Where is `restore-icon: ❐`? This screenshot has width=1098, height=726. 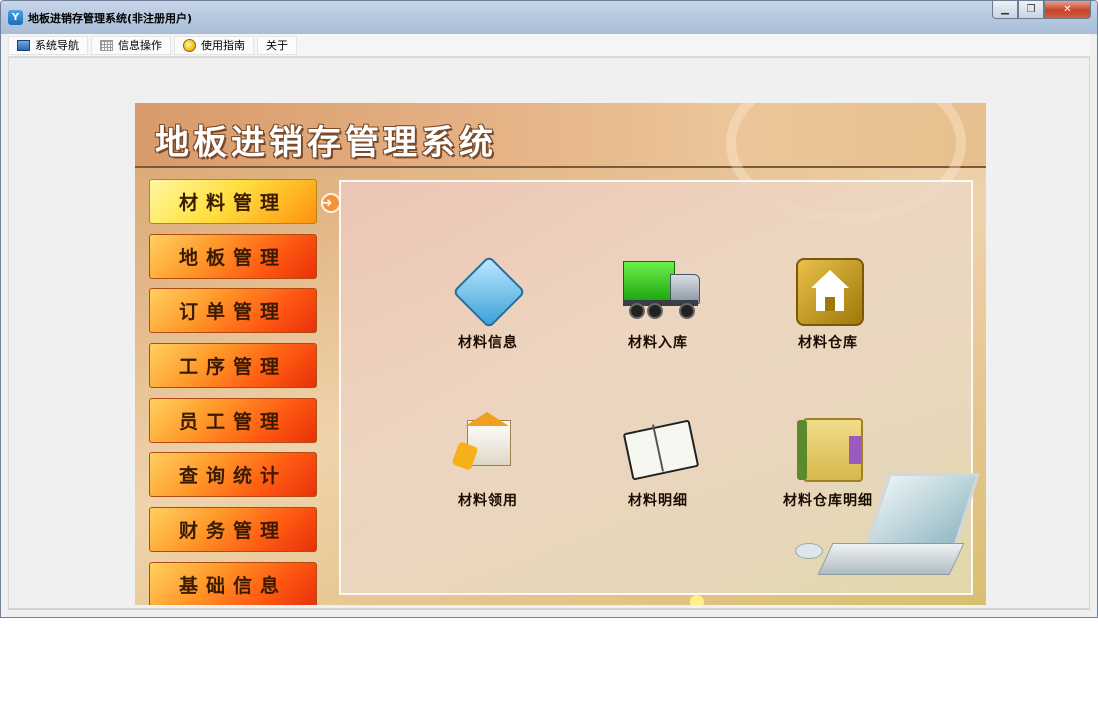
restore-icon: ❐ is located at coordinates (1031, 9).